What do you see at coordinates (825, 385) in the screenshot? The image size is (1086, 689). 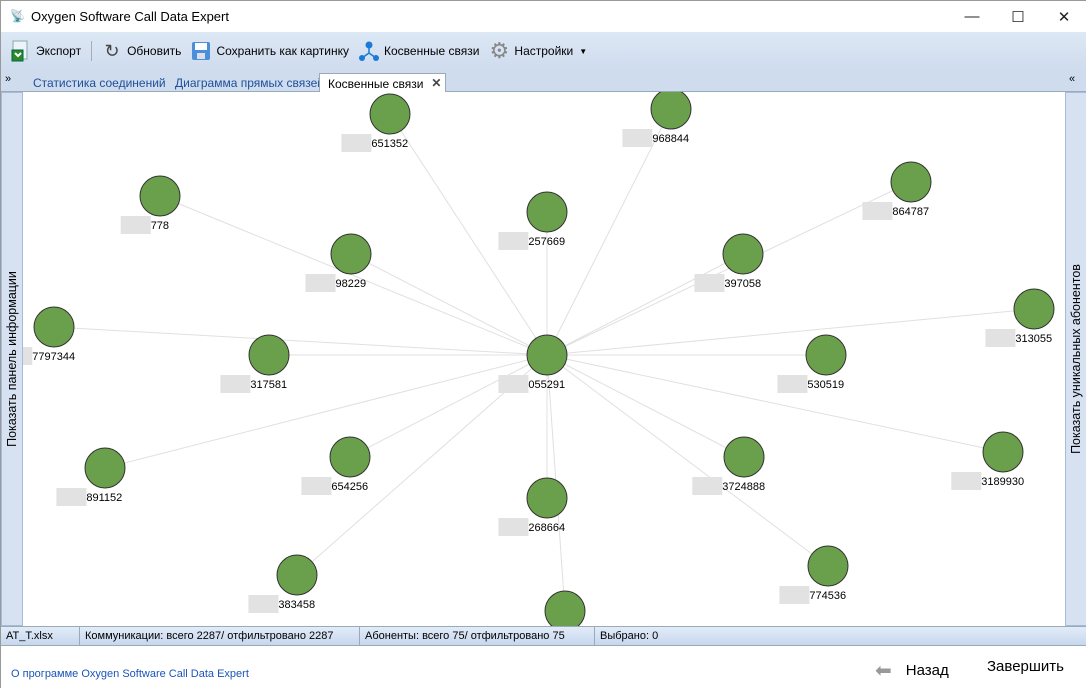 I see `graph-node-label: 530519` at bounding box center [825, 385].